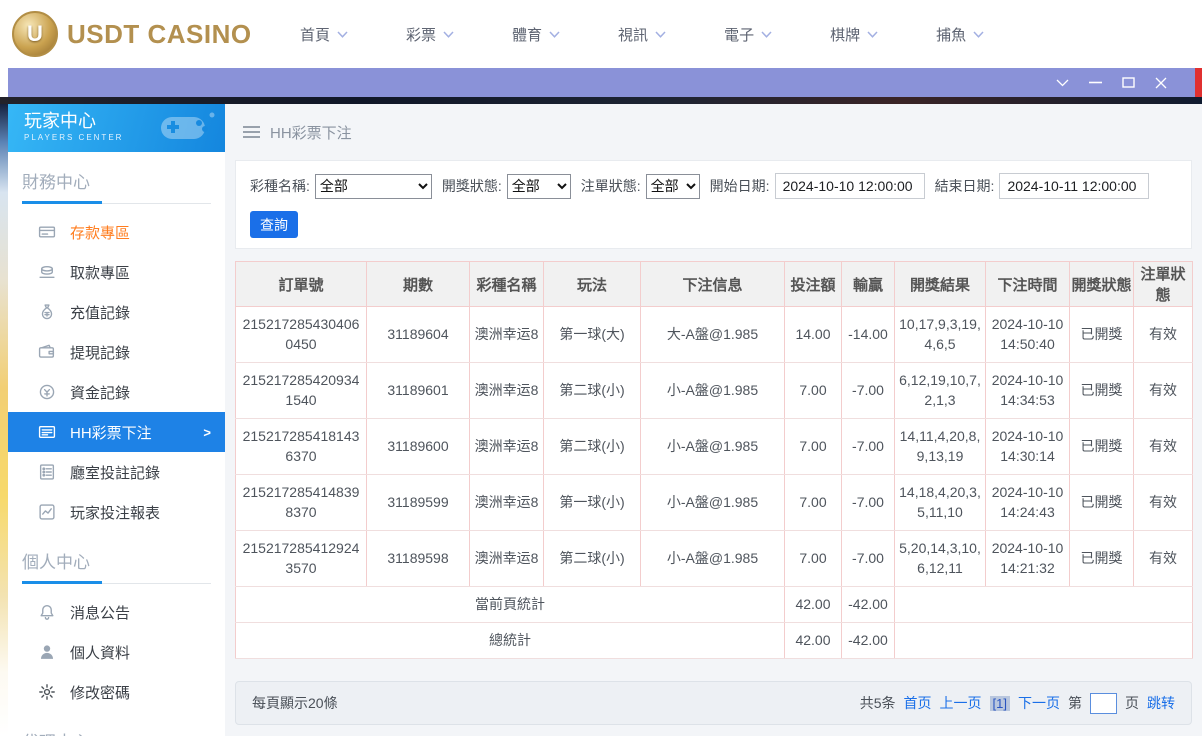 Image resolution: width=1202 pixels, height=736 pixels. I want to click on nav-item: 捕魚, so click(960, 34).